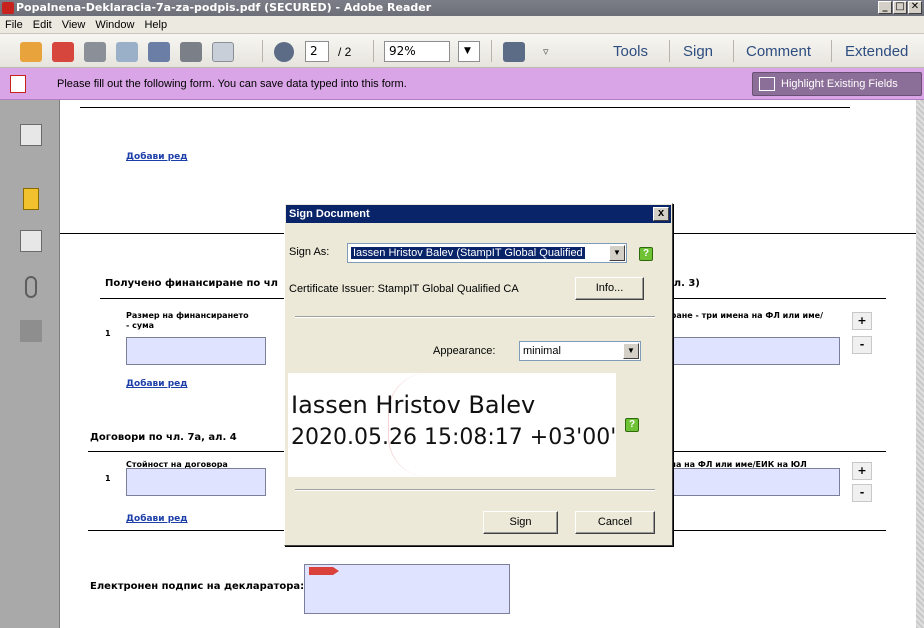  Describe the element at coordinates (767, 84) in the screenshot. I see `highlight-fields-icon` at that location.